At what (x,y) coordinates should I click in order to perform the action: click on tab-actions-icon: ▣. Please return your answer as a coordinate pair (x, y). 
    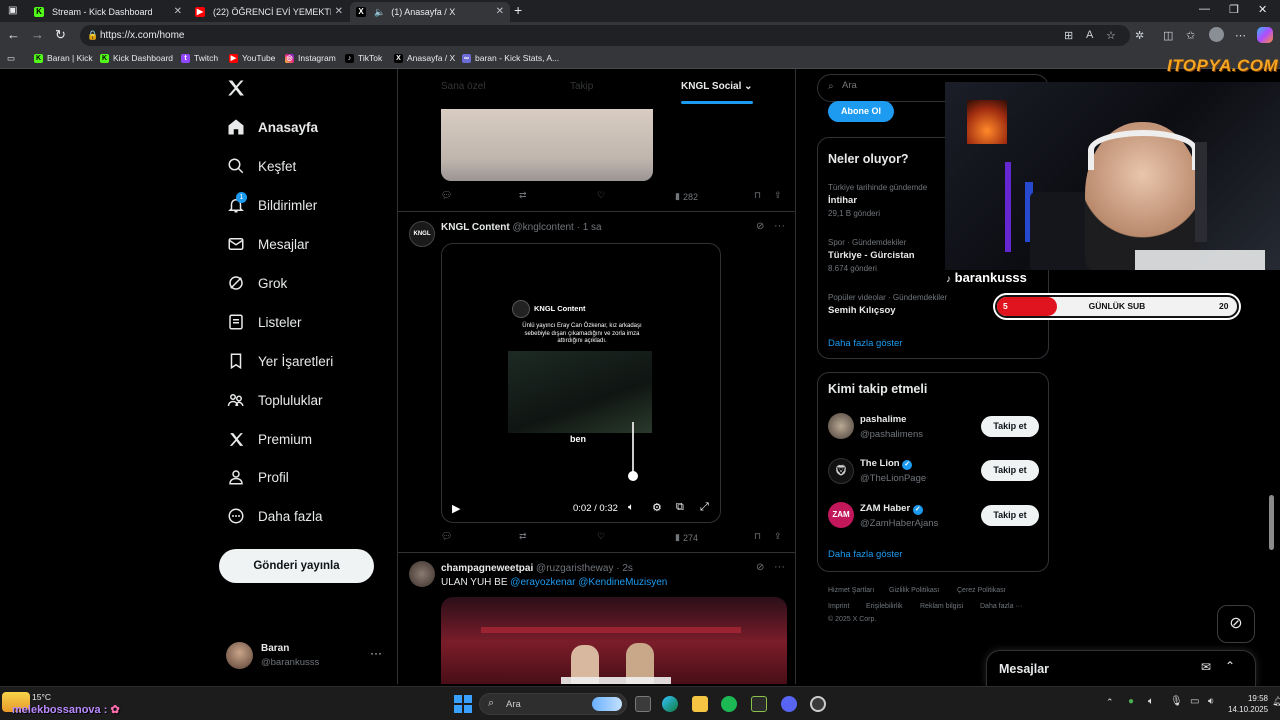
    Looking at the image, I should click on (12, 10).